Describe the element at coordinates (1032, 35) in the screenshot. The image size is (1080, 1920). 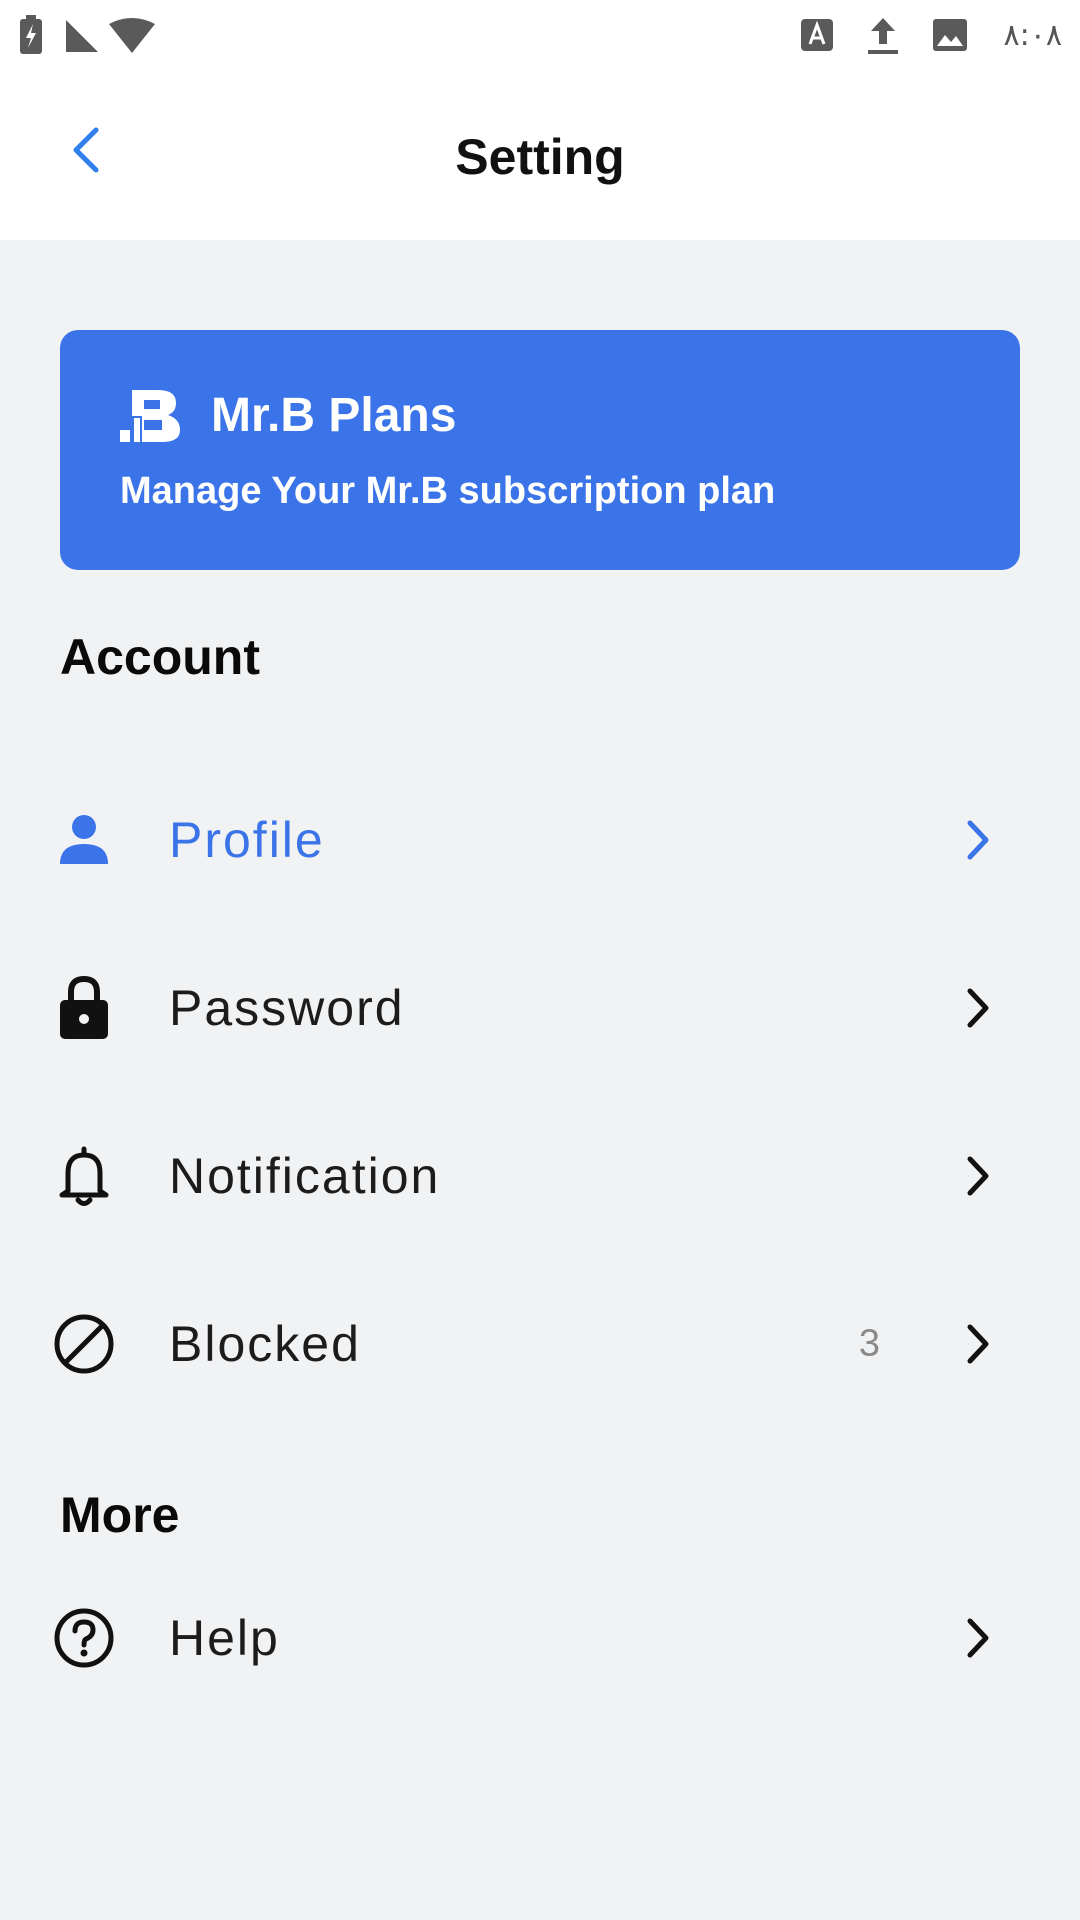
I see `status-time: ٨:٠٨` at that location.